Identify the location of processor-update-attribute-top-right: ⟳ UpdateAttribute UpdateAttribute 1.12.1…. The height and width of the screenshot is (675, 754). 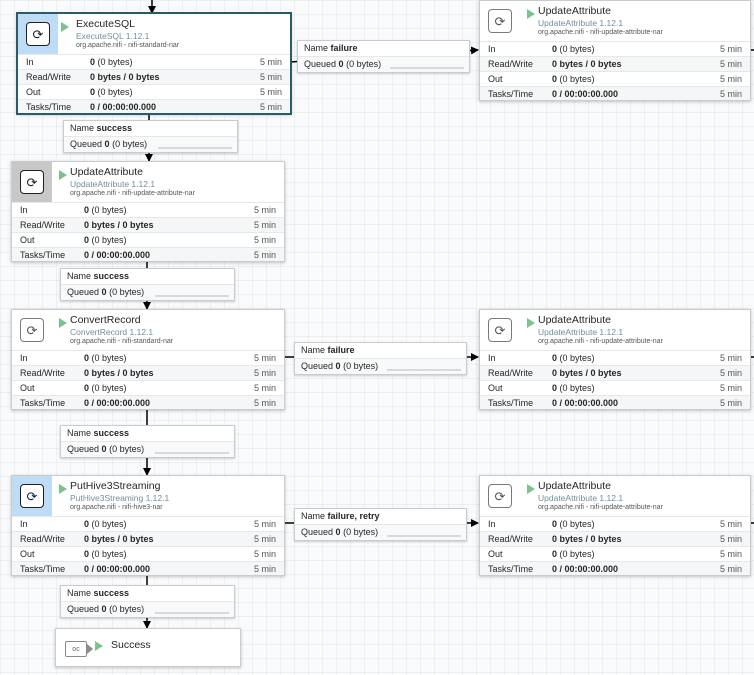
(615, 50).